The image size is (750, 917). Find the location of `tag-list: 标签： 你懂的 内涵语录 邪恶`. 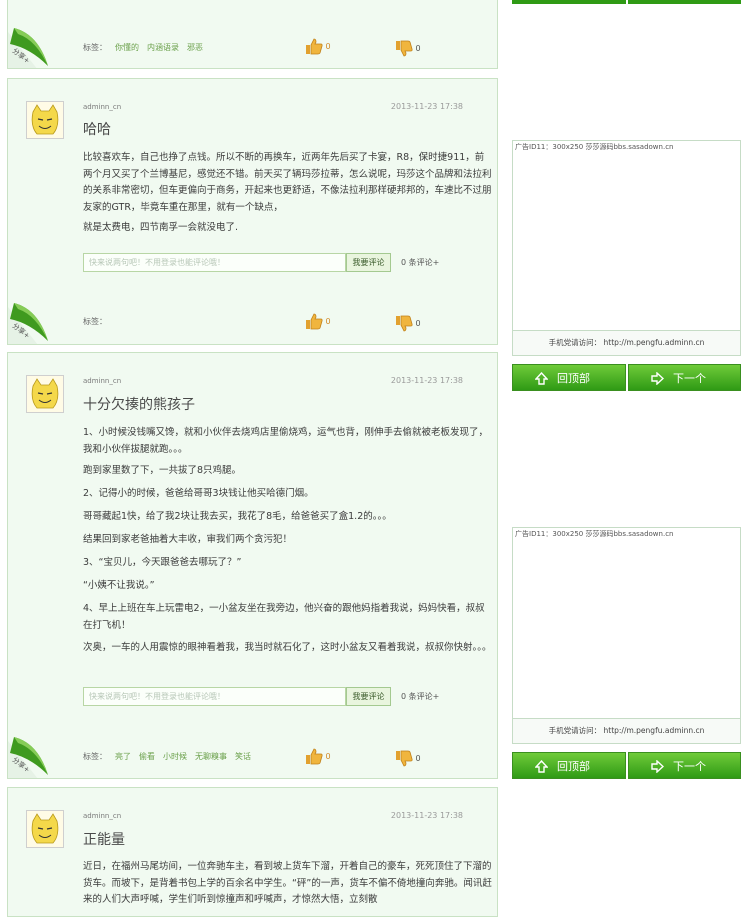

tag-list: 标签： 你懂的 内涵语录 邪恶 is located at coordinates (143, 47).